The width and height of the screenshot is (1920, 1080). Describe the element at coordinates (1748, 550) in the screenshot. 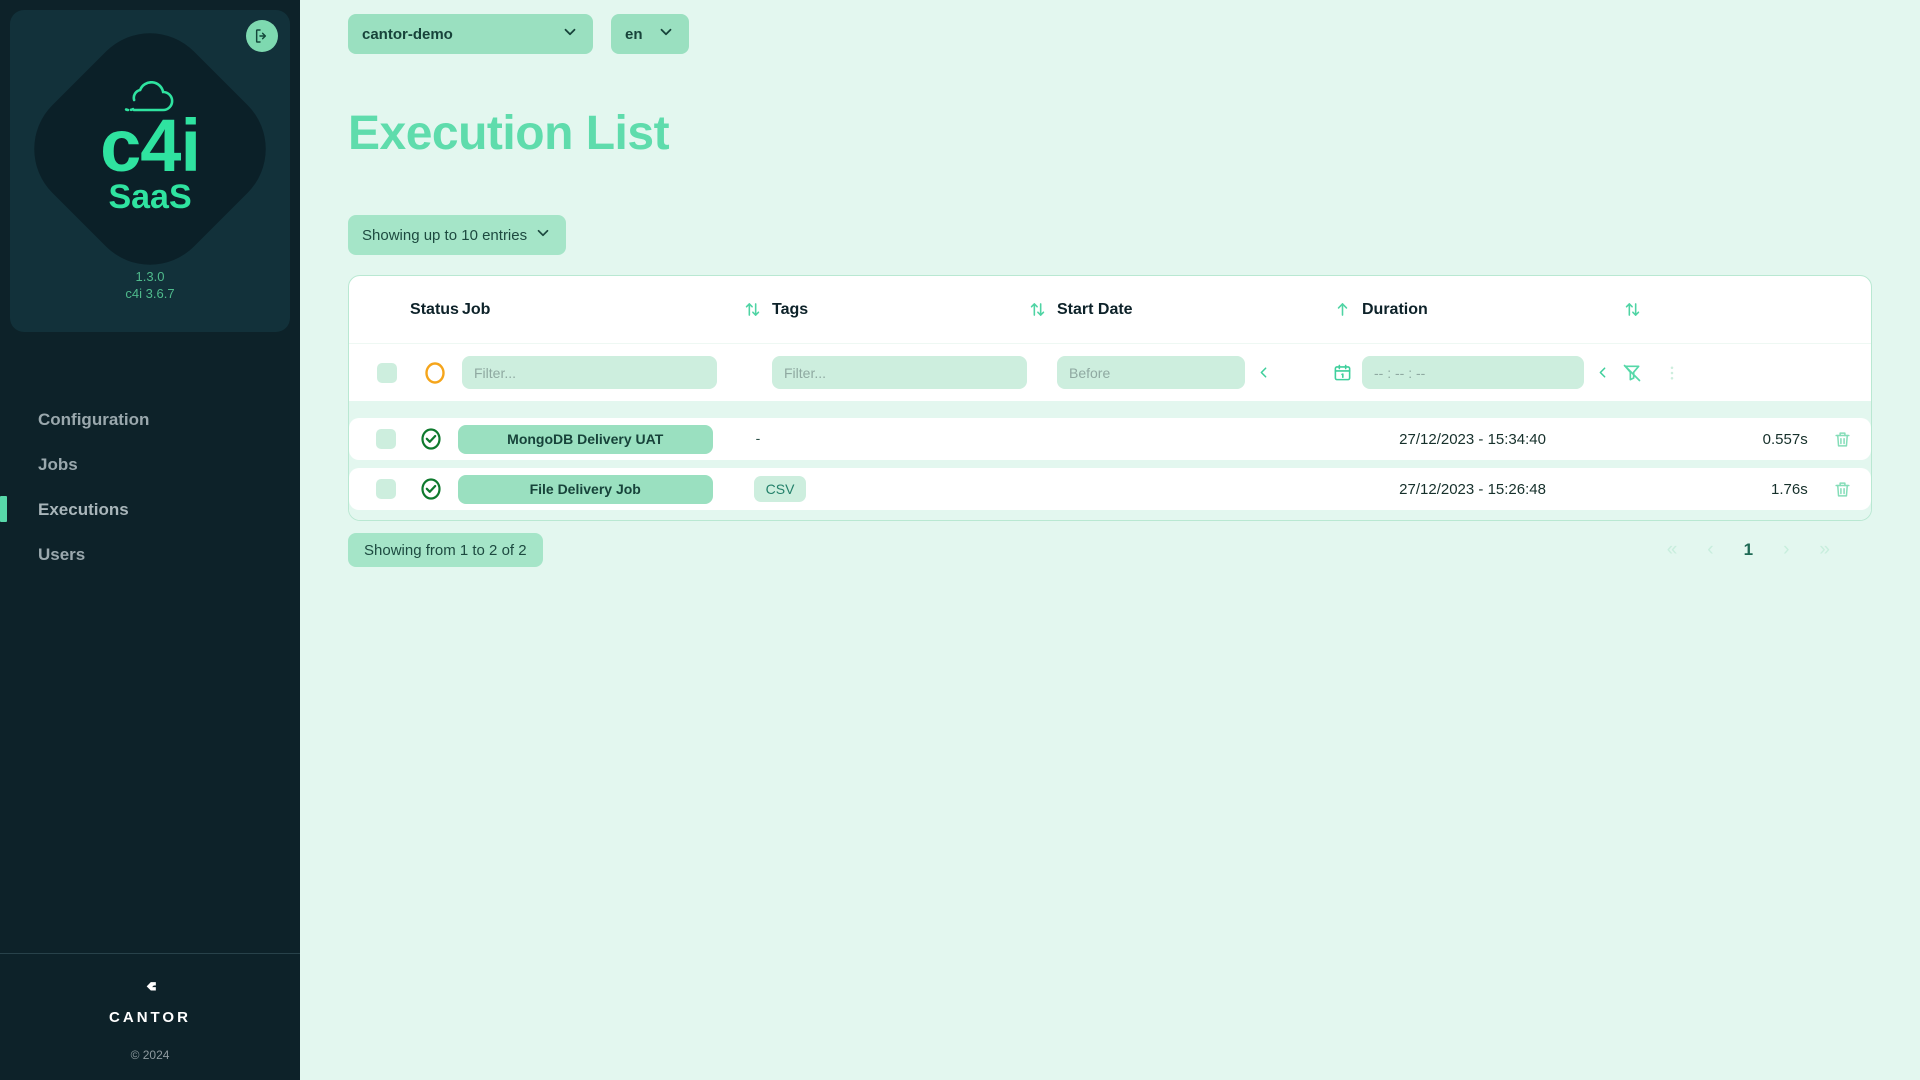

I see `pagination-page-1: 1` at that location.